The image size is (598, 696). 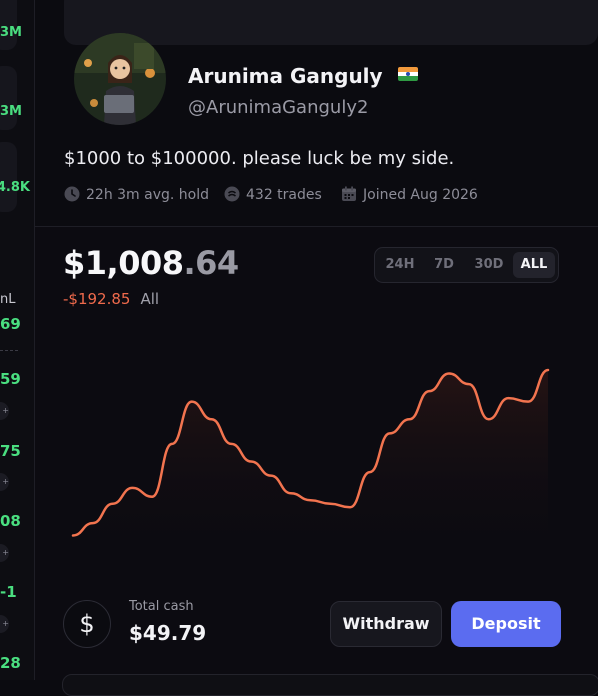 What do you see at coordinates (506, 624) in the screenshot?
I see `deposit-button: Deposit` at bounding box center [506, 624].